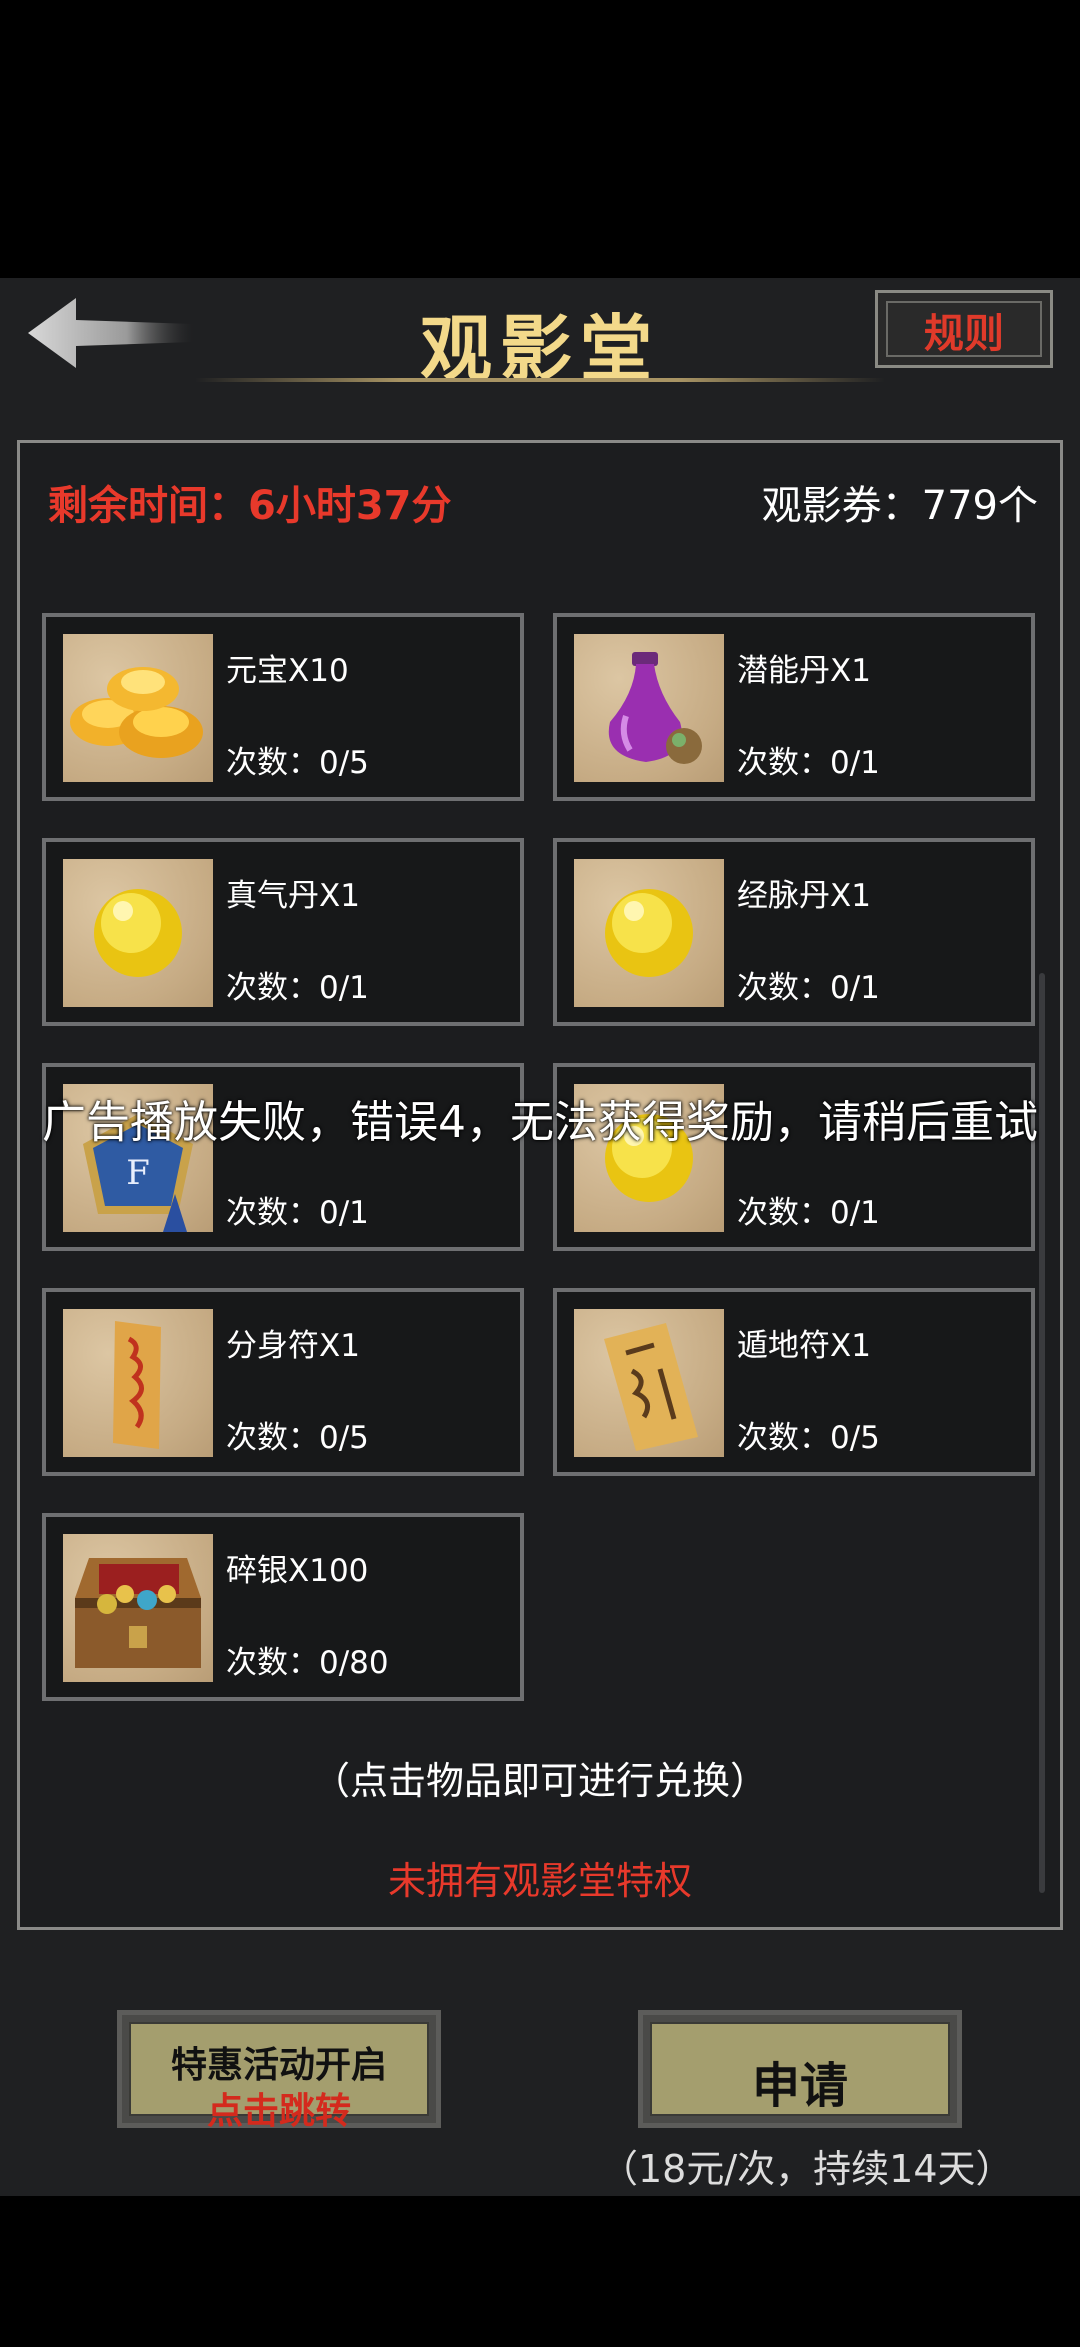 This screenshot has height=2347, width=1080. Describe the element at coordinates (287, 671) in the screenshot. I see `item-name: 元宝X10` at that location.